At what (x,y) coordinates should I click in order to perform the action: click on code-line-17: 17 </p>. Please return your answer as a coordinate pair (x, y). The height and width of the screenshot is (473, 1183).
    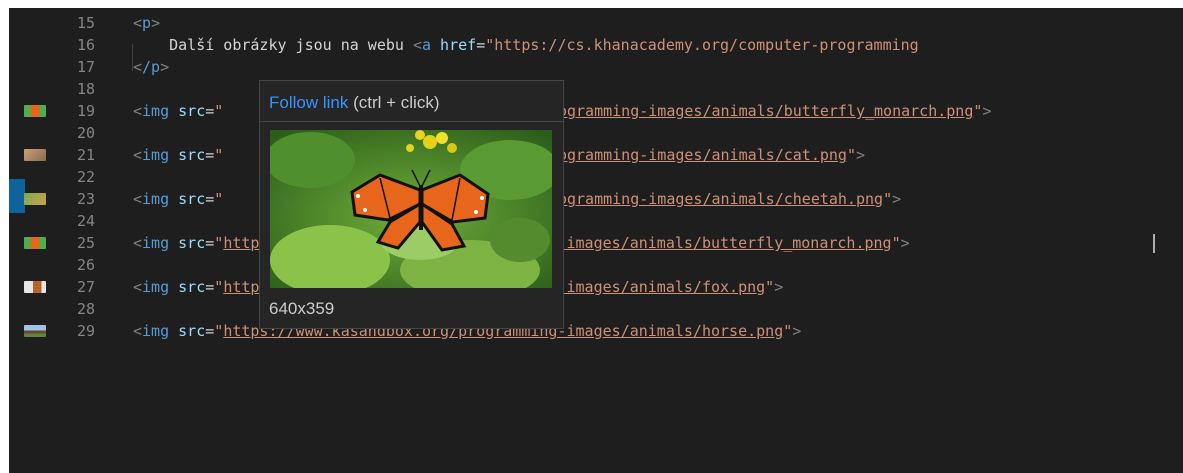
    Looking at the image, I should click on (596, 67).